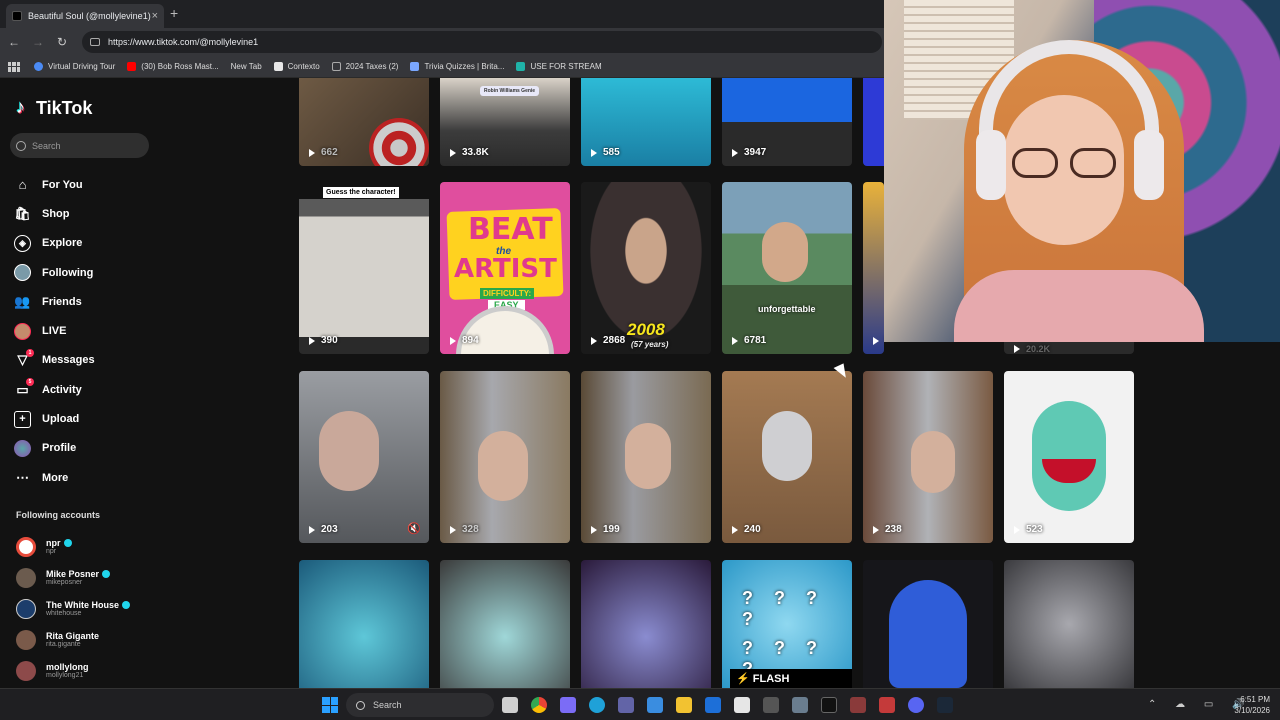 Image resolution: width=1280 pixels, height=720 pixels. Describe the element at coordinates (38, 42) in the screenshot. I see `forward-button: →` at that location.